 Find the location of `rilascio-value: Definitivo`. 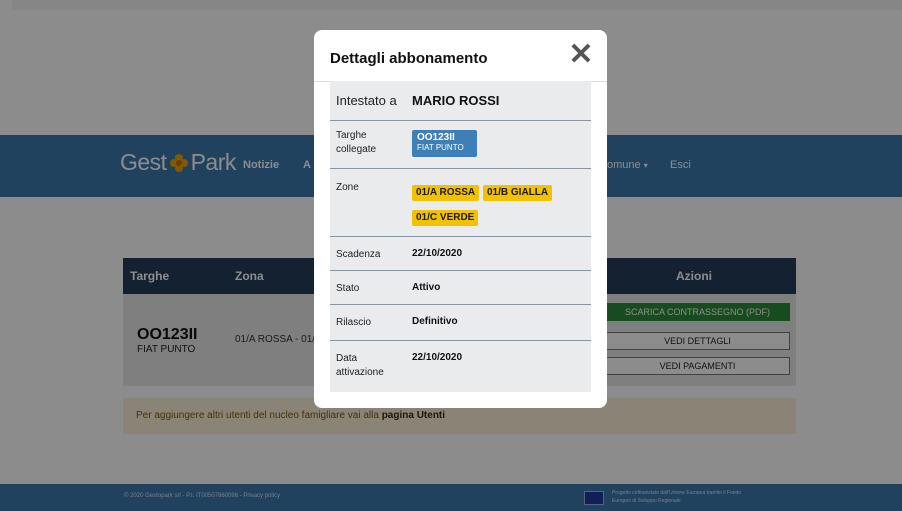

rilascio-value: Definitivo is located at coordinates (435, 321).